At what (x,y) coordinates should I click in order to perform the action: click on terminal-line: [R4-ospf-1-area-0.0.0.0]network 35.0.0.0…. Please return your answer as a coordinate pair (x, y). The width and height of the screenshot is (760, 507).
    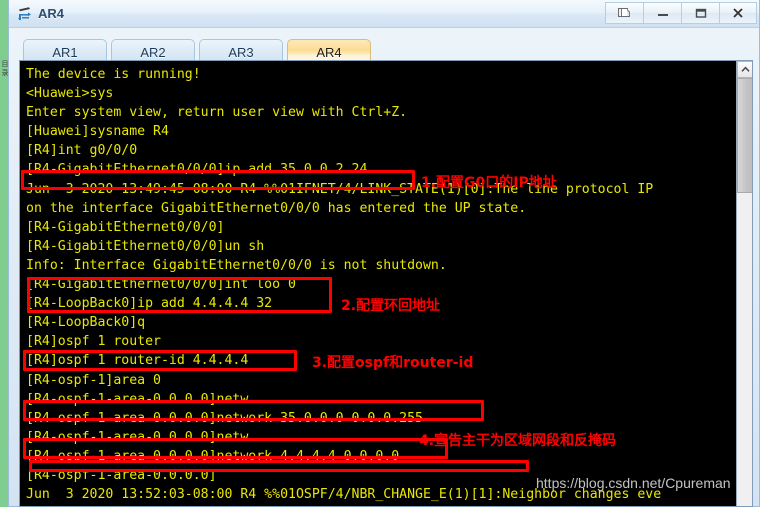
    Looking at the image, I should click on (224, 418).